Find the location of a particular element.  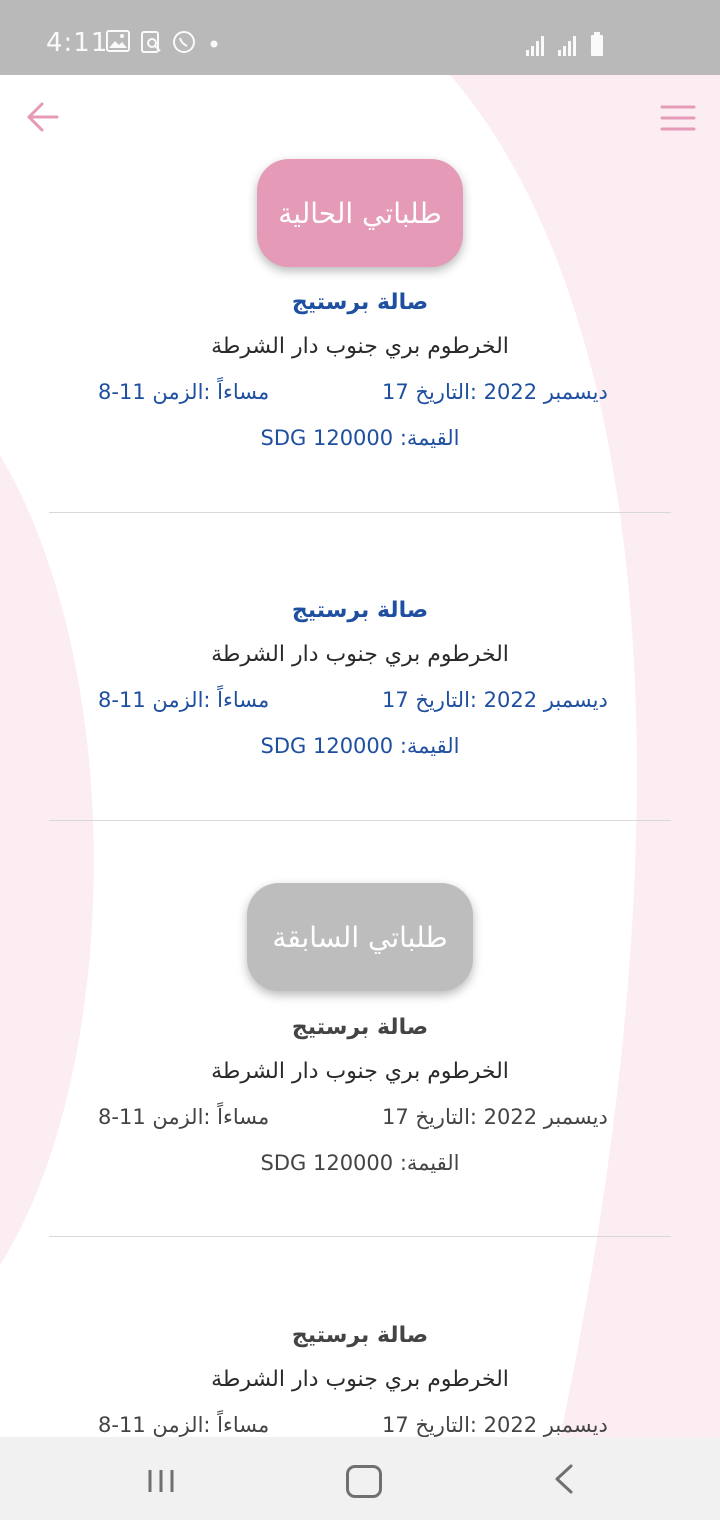

back-nav-icon is located at coordinates (564, 1479).